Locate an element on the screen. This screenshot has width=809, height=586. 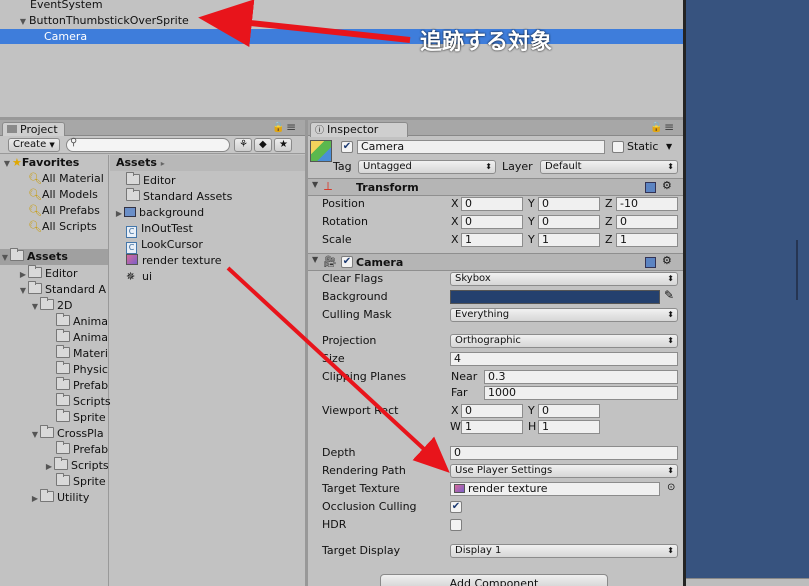
annotation-label: 追跡する対象 is located at coordinates (486, 42).